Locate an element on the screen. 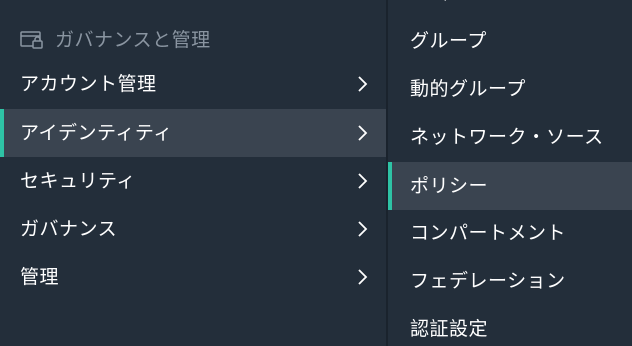 This screenshot has height=346, width=632. menu-item-account-management: アカウント管理 is located at coordinates (193, 84).